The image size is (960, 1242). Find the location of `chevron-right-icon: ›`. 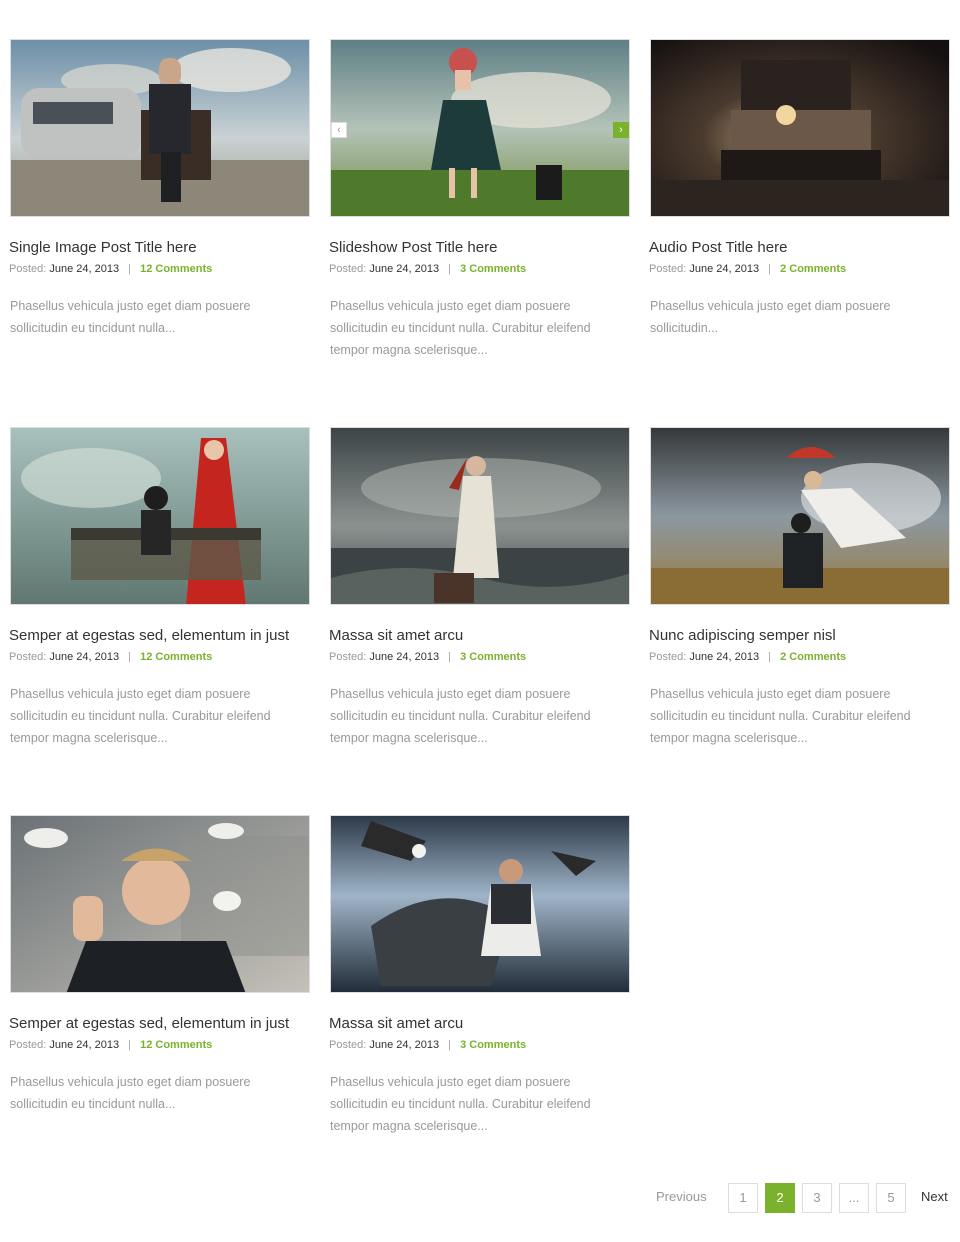

chevron-right-icon: › is located at coordinates (621, 130).